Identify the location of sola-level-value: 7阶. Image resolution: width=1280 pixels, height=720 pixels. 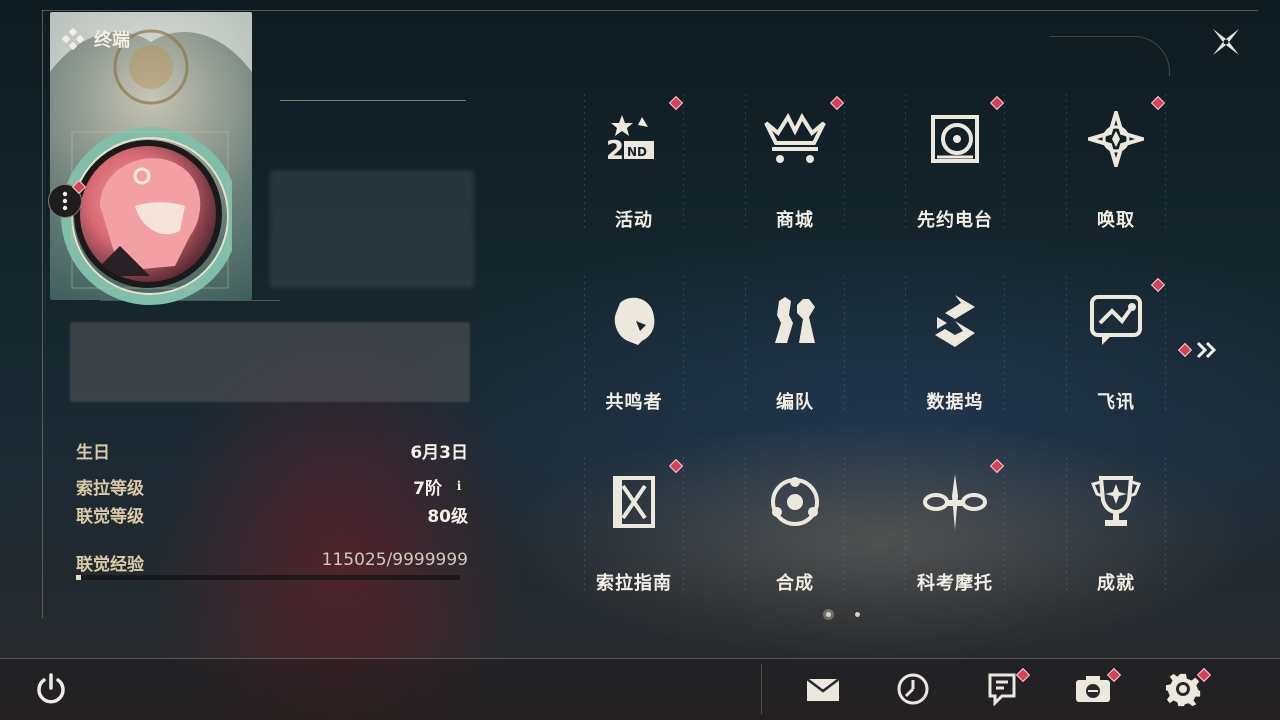
(427, 488).